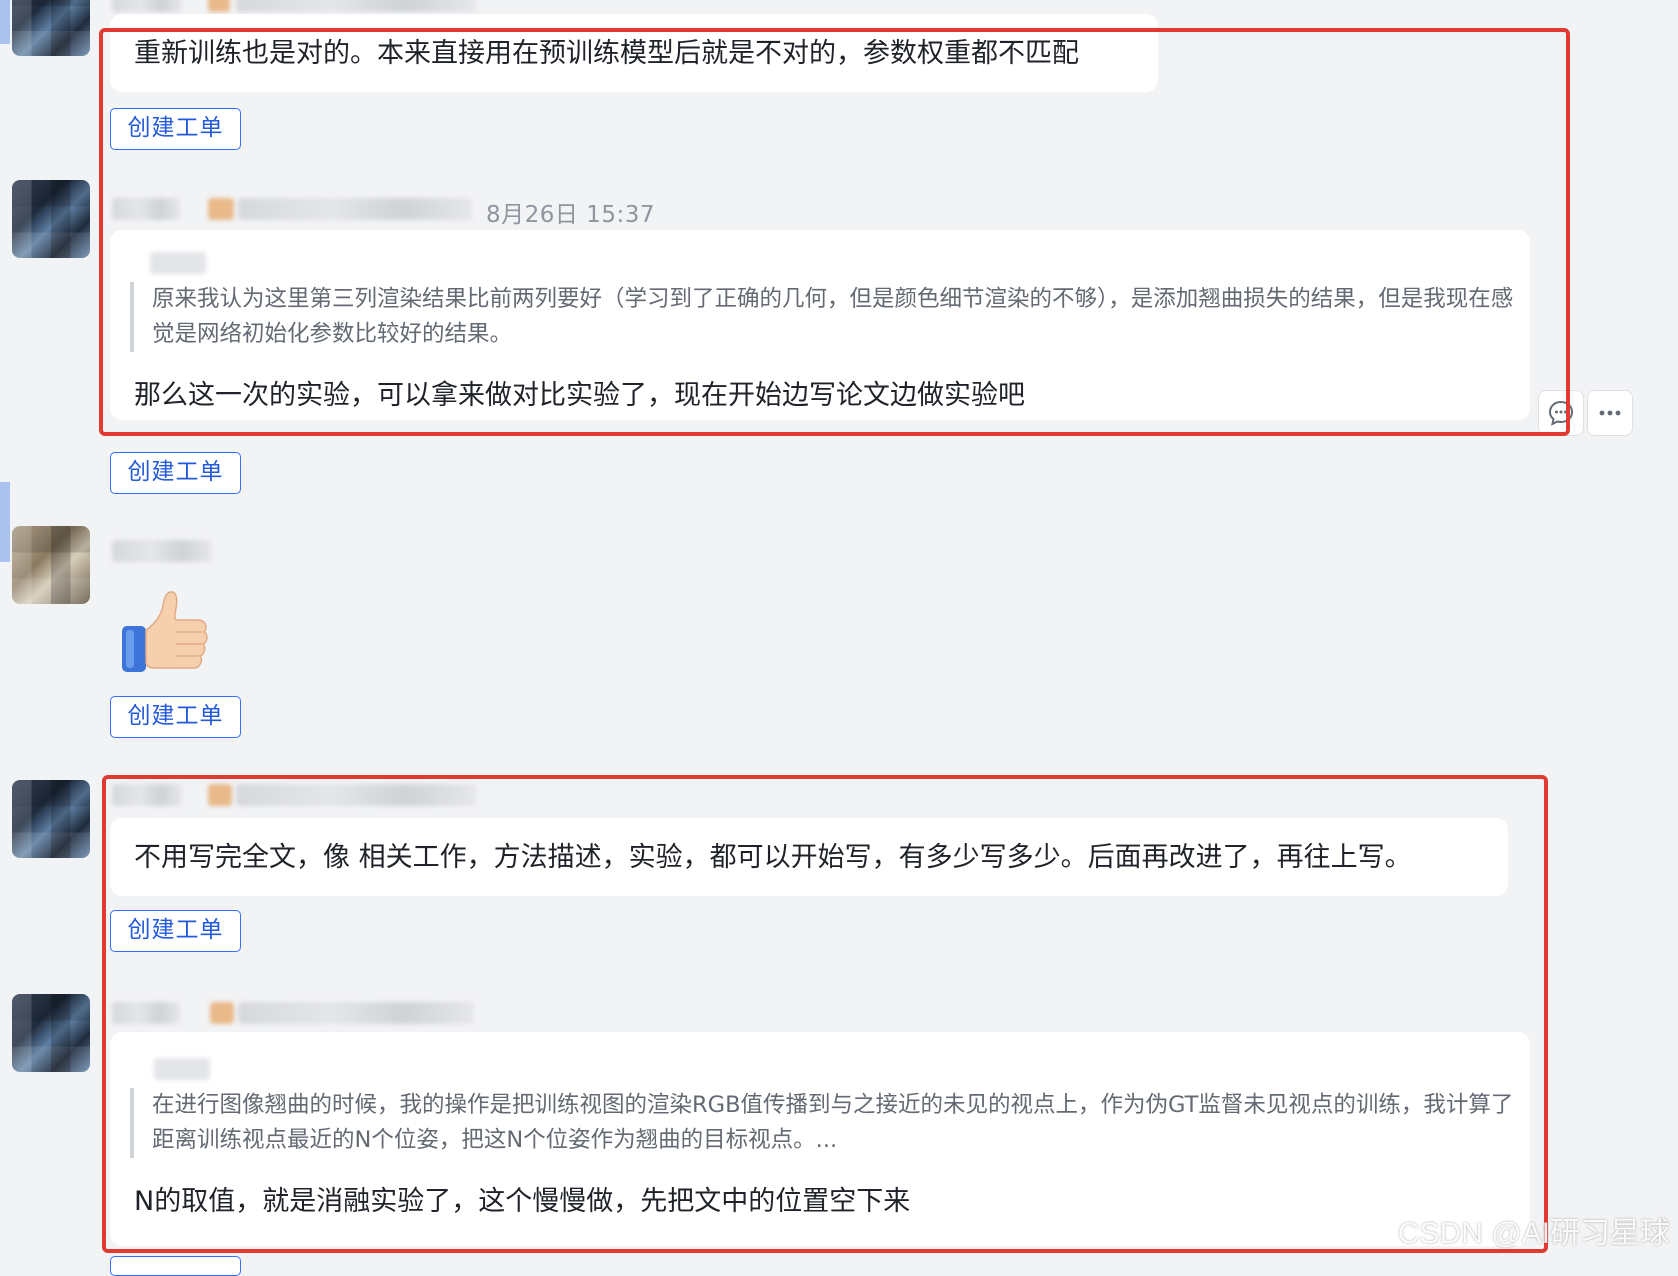  What do you see at coordinates (356, 6) in the screenshot?
I see `status-text` at bounding box center [356, 6].